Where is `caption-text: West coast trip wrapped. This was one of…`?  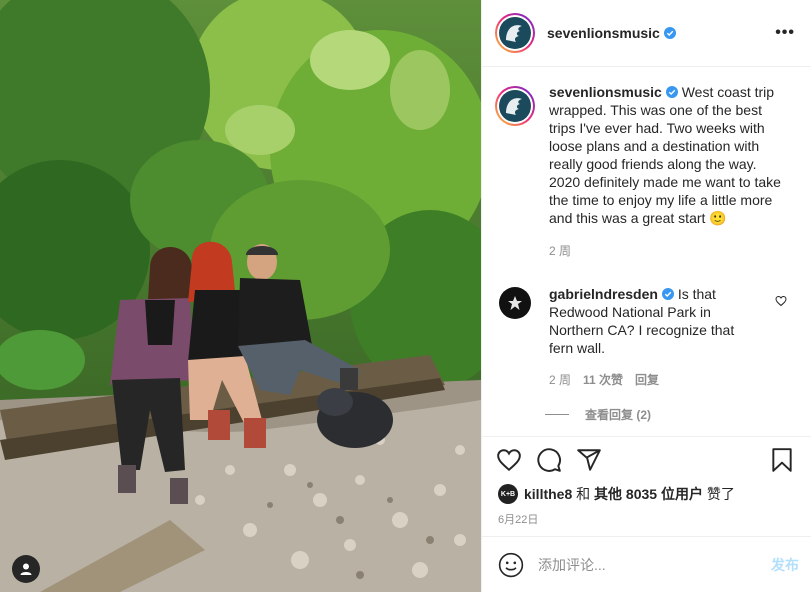
caption-text: West coast trip wrapped. This was one of… is located at coordinates (665, 155).